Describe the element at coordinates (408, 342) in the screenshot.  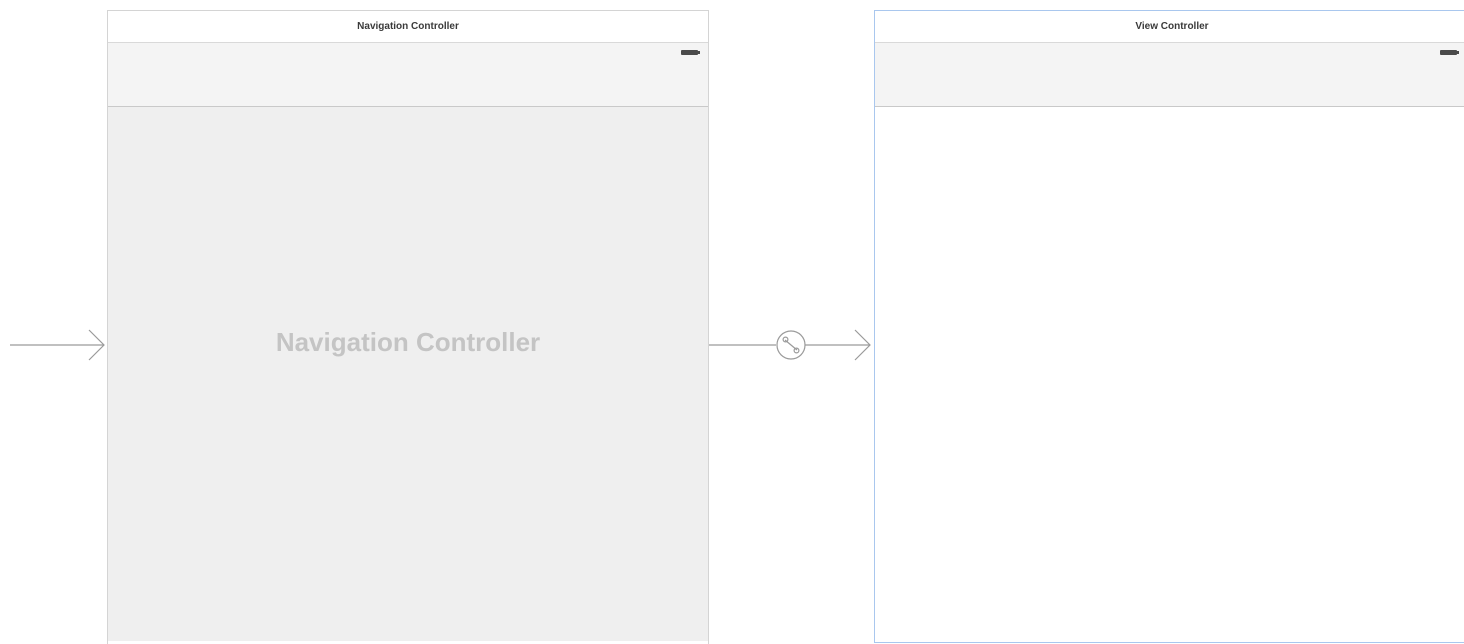
I see `navigation-controller-placeholder-label: Navigation Controller` at that location.